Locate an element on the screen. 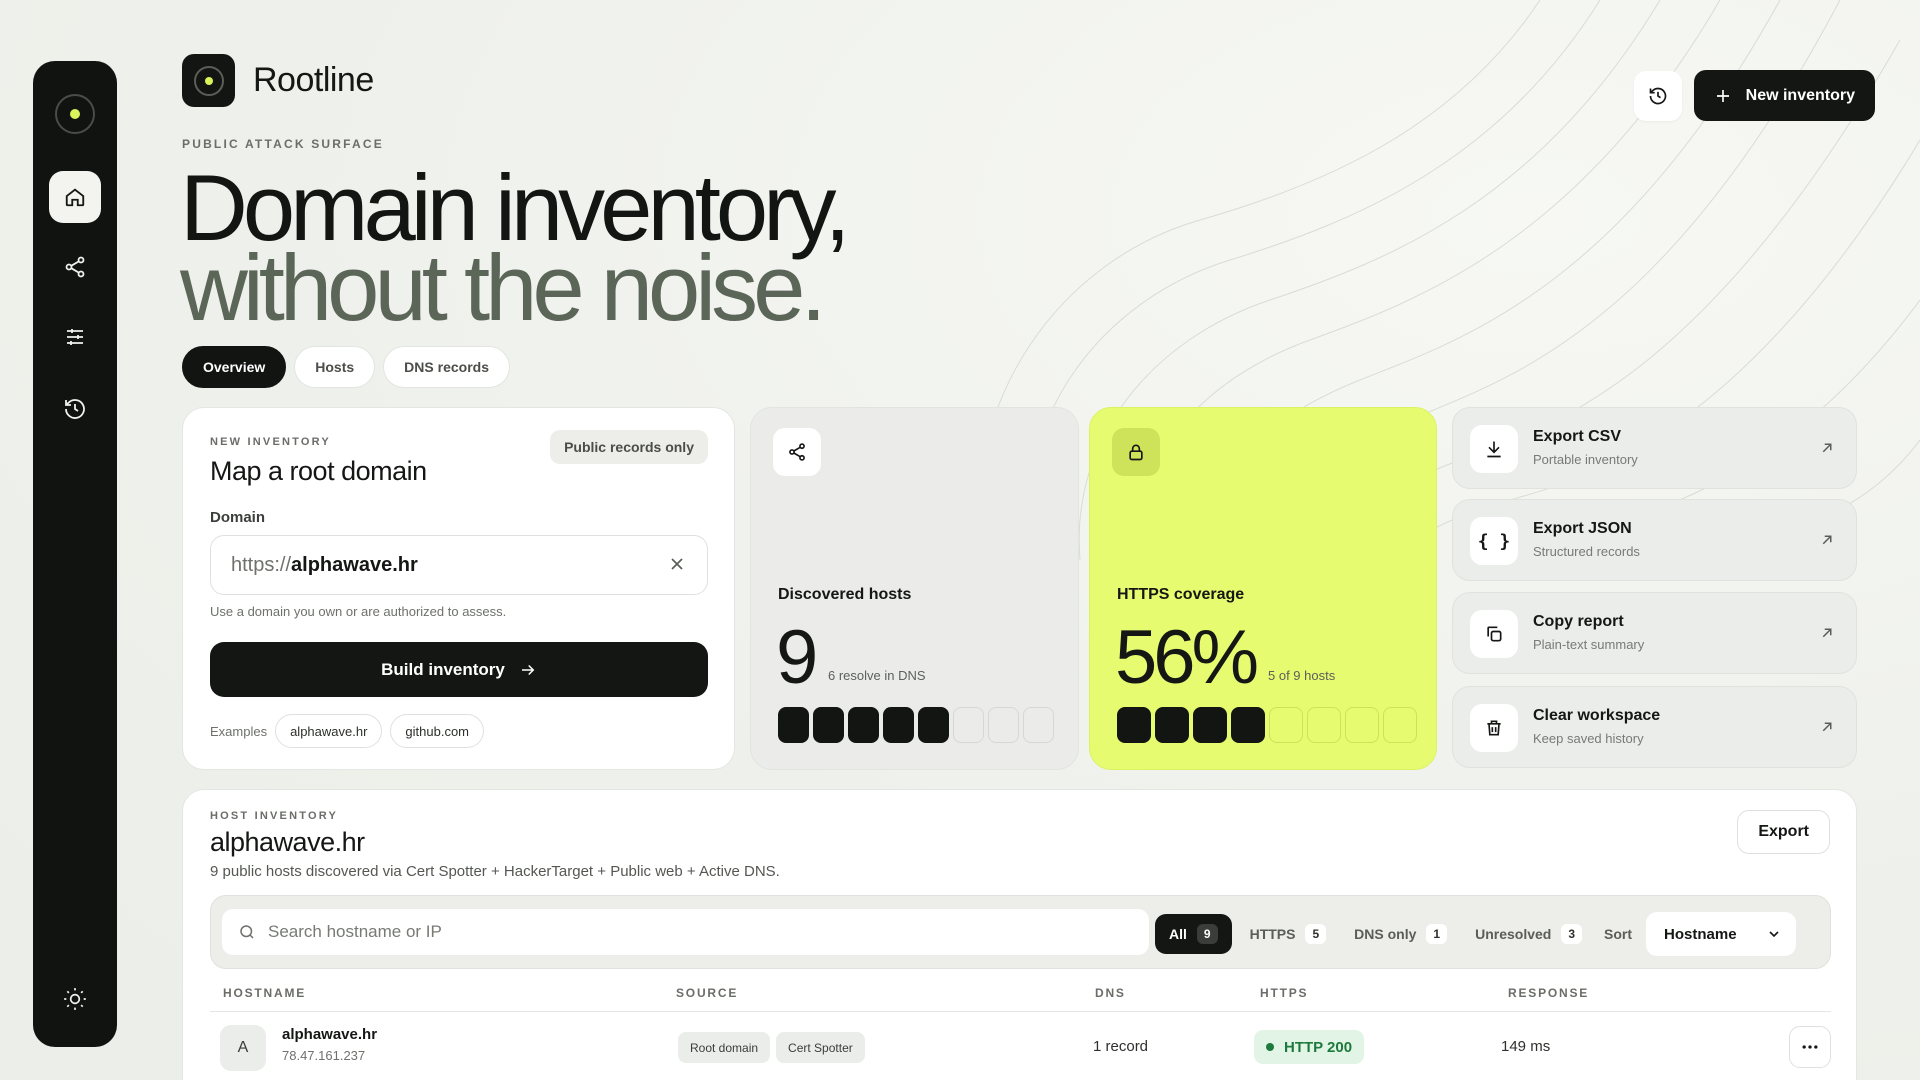  filter-https: HTTPS 5 is located at coordinates (1288, 934).